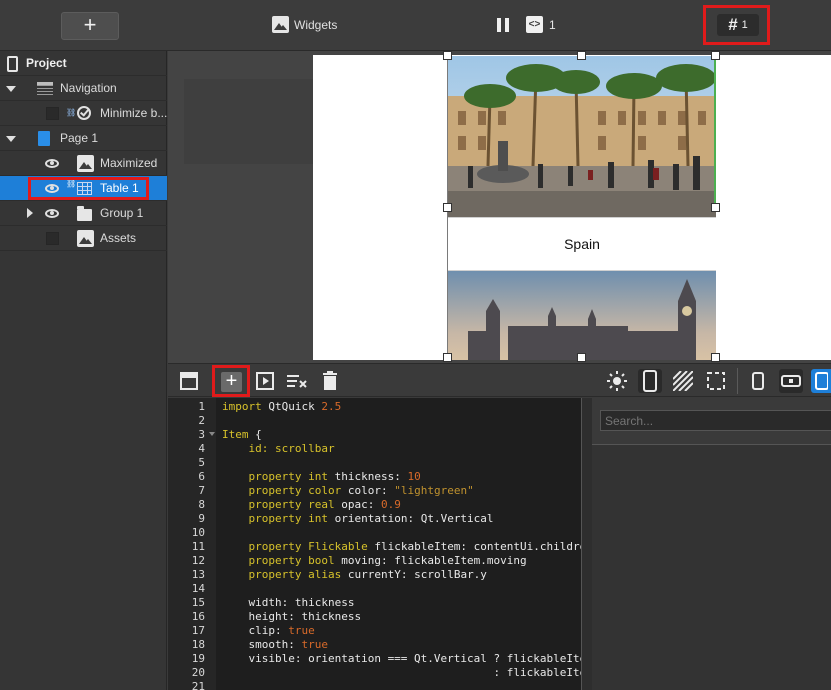  I want to click on tree-item-maximized: Maximized, so click(83, 163).